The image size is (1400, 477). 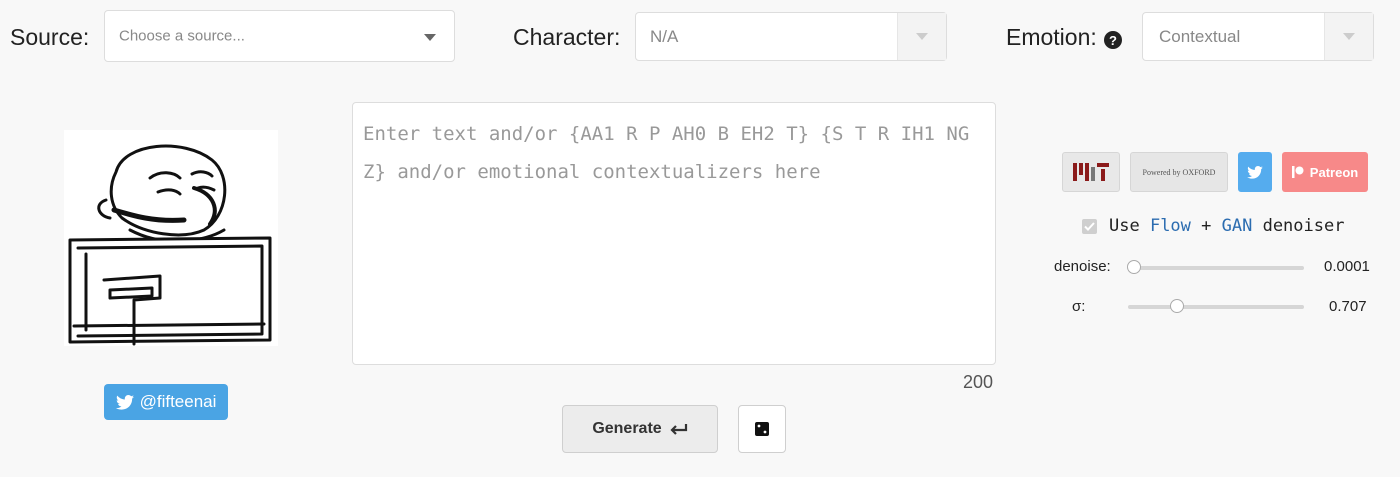 What do you see at coordinates (1237, 226) in the screenshot?
I see `denoiser-gan: GAN` at bounding box center [1237, 226].